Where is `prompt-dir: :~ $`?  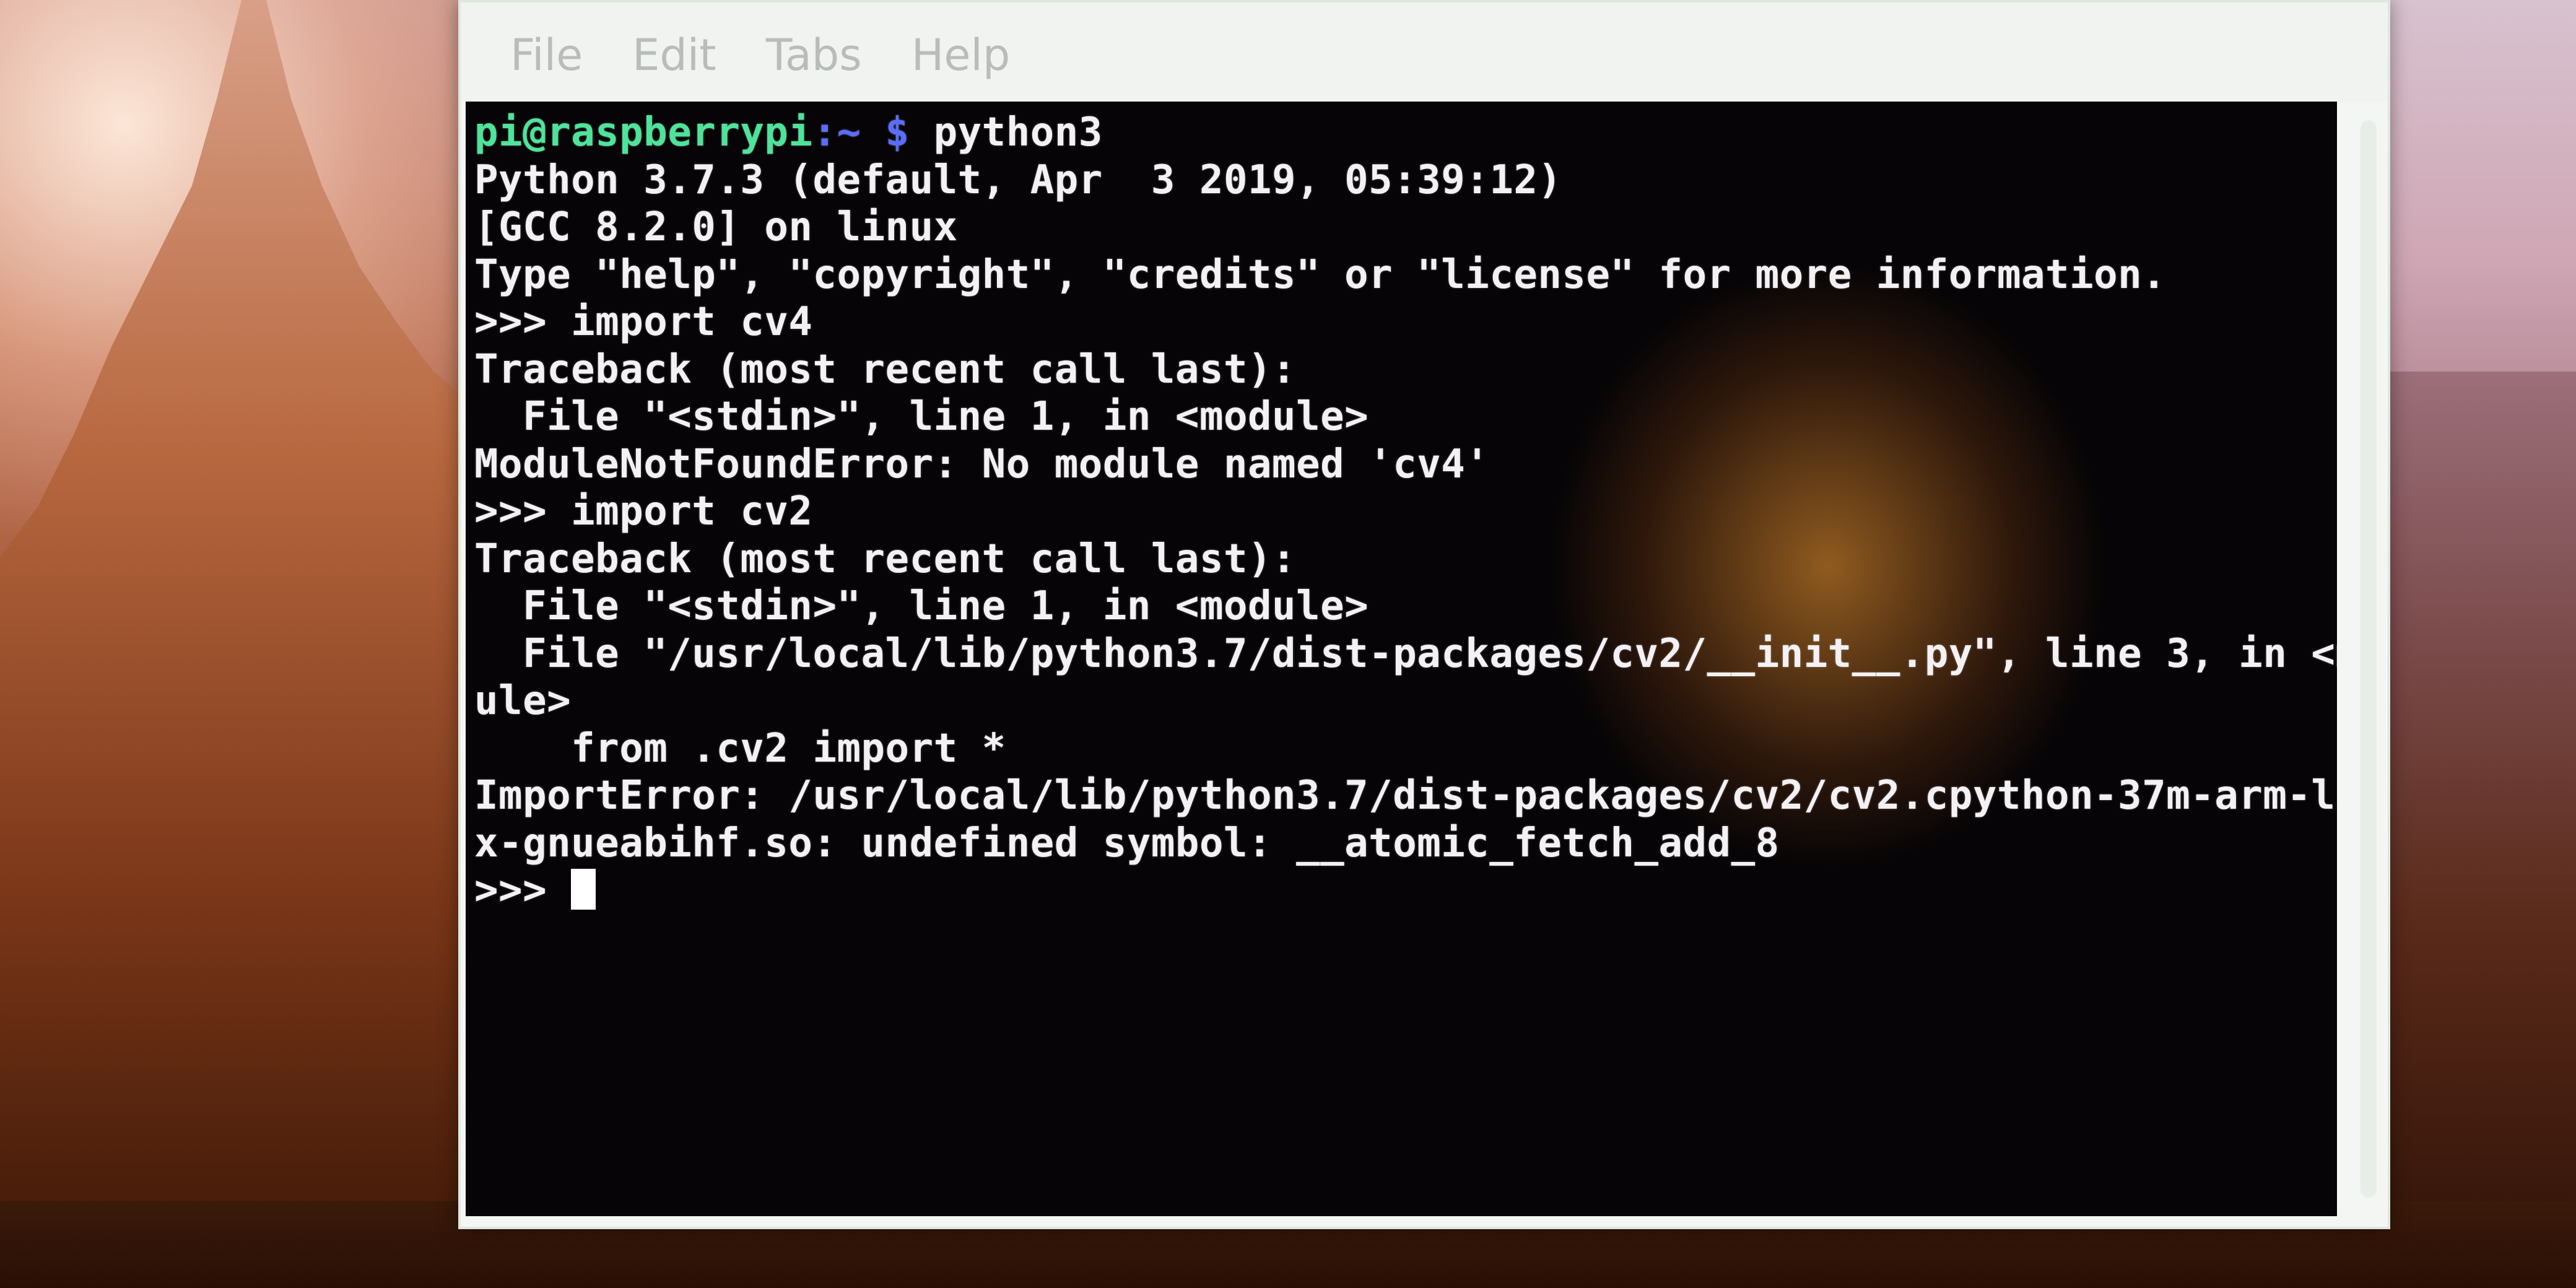
prompt-dir: :~ $ is located at coordinates (861, 132).